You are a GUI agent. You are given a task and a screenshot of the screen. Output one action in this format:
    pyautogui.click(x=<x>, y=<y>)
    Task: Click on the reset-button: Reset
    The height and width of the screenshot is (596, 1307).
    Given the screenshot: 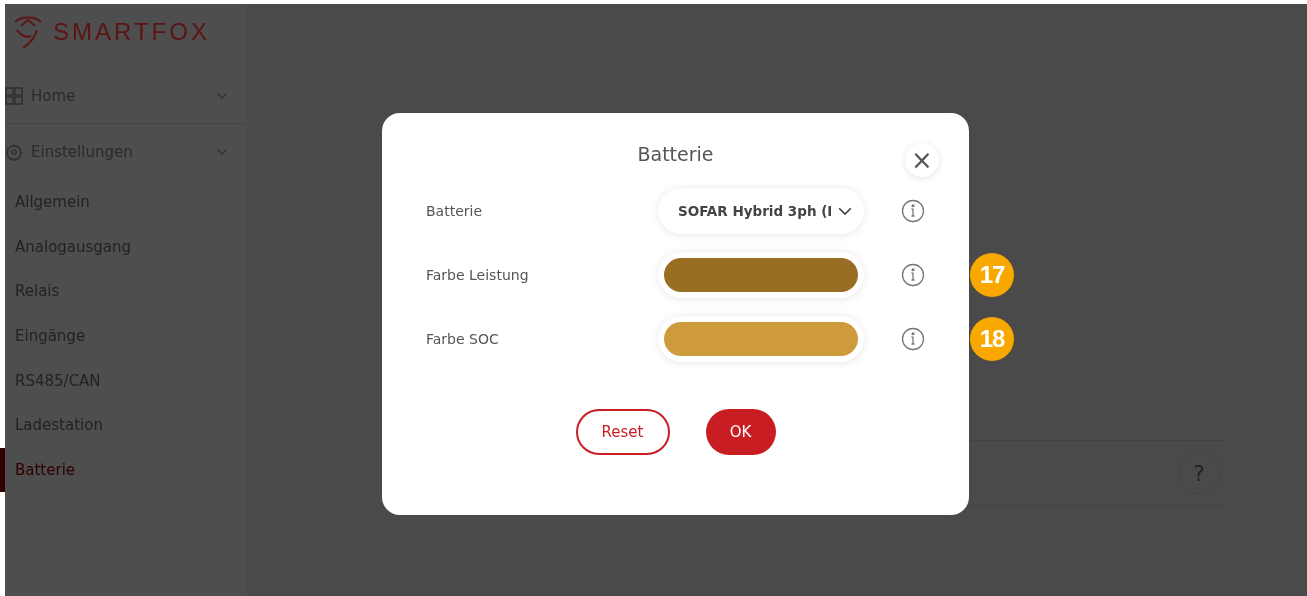 What is the action you would take?
    pyautogui.click(x=622, y=432)
    